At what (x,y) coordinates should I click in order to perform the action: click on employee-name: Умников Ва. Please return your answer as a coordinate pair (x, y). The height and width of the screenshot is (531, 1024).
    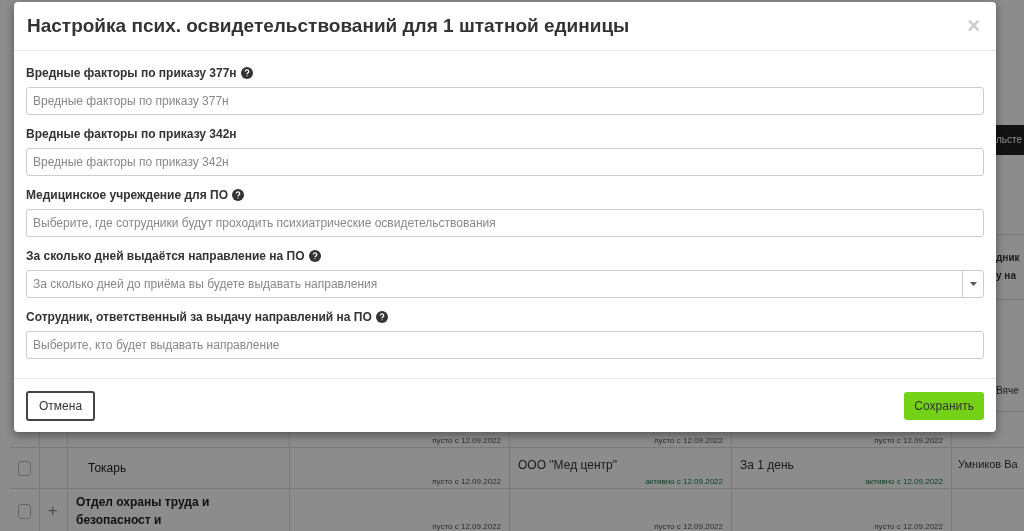
    Looking at the image, I should click on (988, 464).